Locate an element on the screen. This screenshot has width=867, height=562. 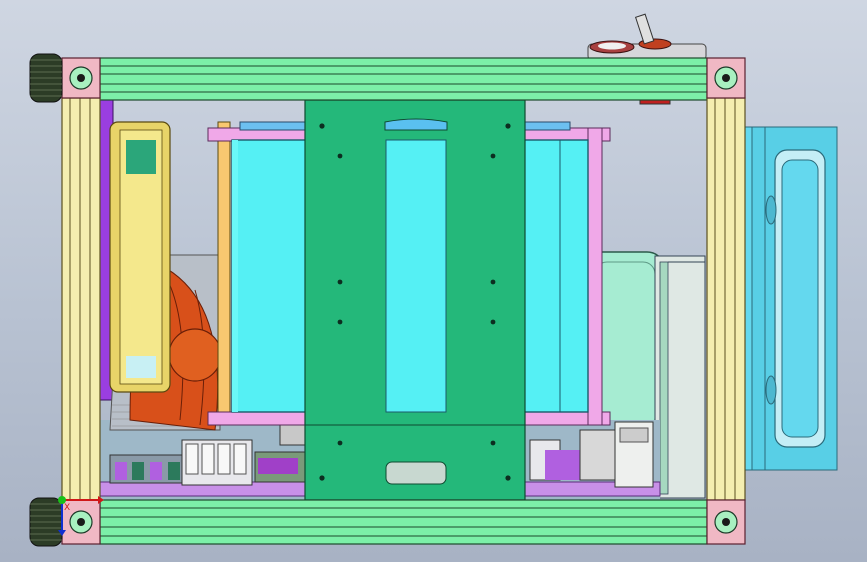
bottom-rail is located at coordinates (403, 522).